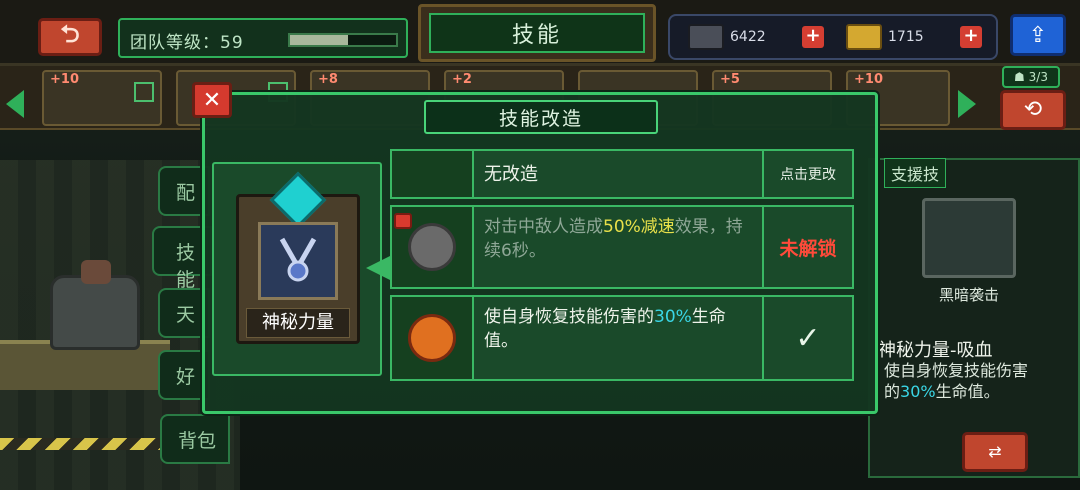 This screenshot has width=1080, height=490. What do you see at coordinates (85, 444) in the screenshot?
I see `hazard-stripe` at bounding box center [85, 444].